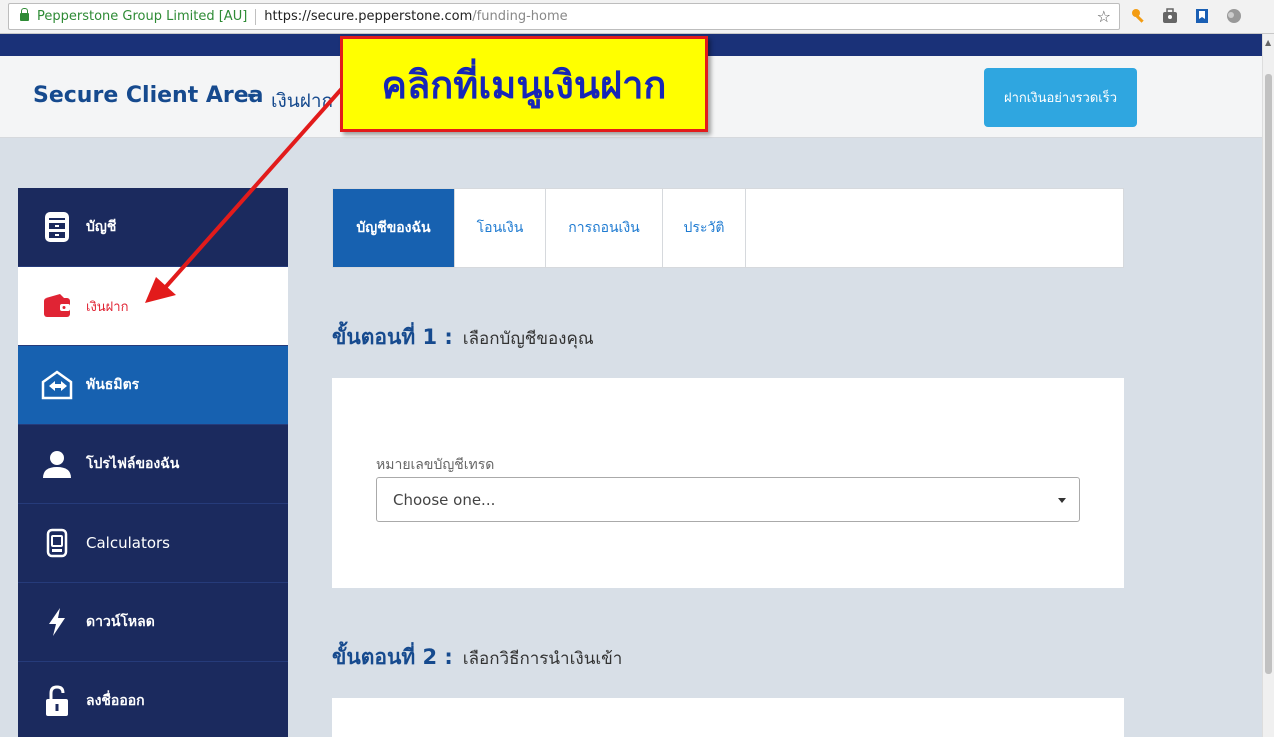 The image size is (1274, 737). What do you see at coordinates (256, 16) in the screenshot?
I see `divider` at bounding box center [256, 16].